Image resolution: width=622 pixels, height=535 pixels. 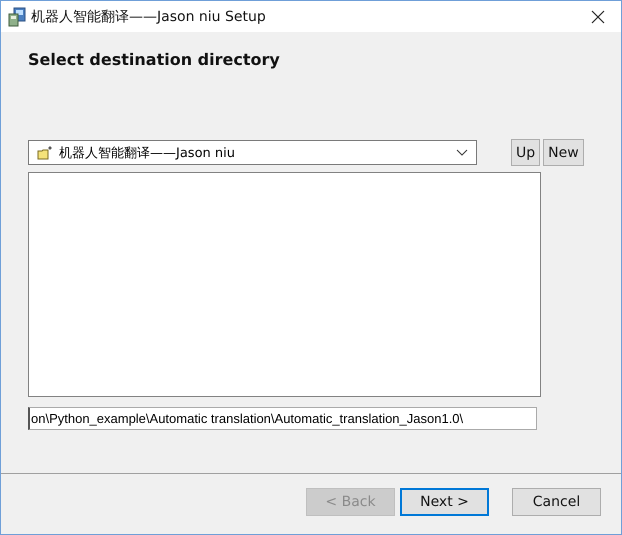 What do you see at coordinates (252, 152) in the screenshot?
I see `folder-dropdown: 机器人智能翻译——Jason niu` at bounding box center [252, 152].